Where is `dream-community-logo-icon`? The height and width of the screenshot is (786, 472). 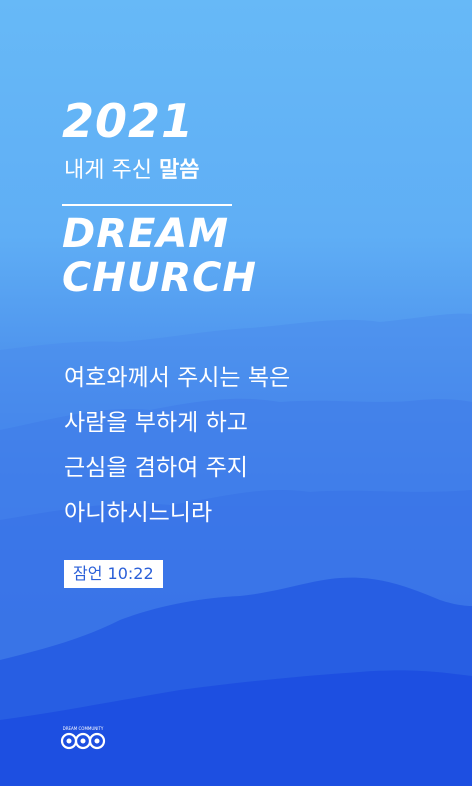 dream-community-logo-icon is located at coordinates (83, 741).